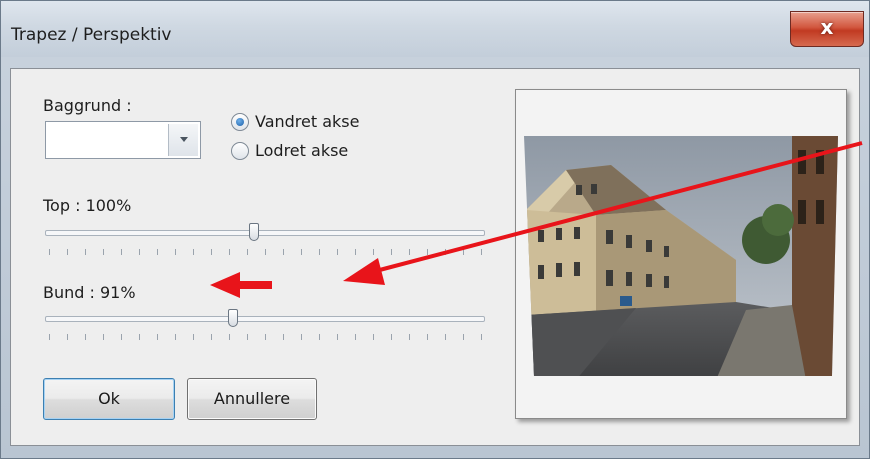 Image resolution: width=870 pixels, height=459 pixels. What do you see at coordinates (91, 35) in the screenshot?
I see `window-title: Trapez / Perspektiv` at bounding box center [91, 35].